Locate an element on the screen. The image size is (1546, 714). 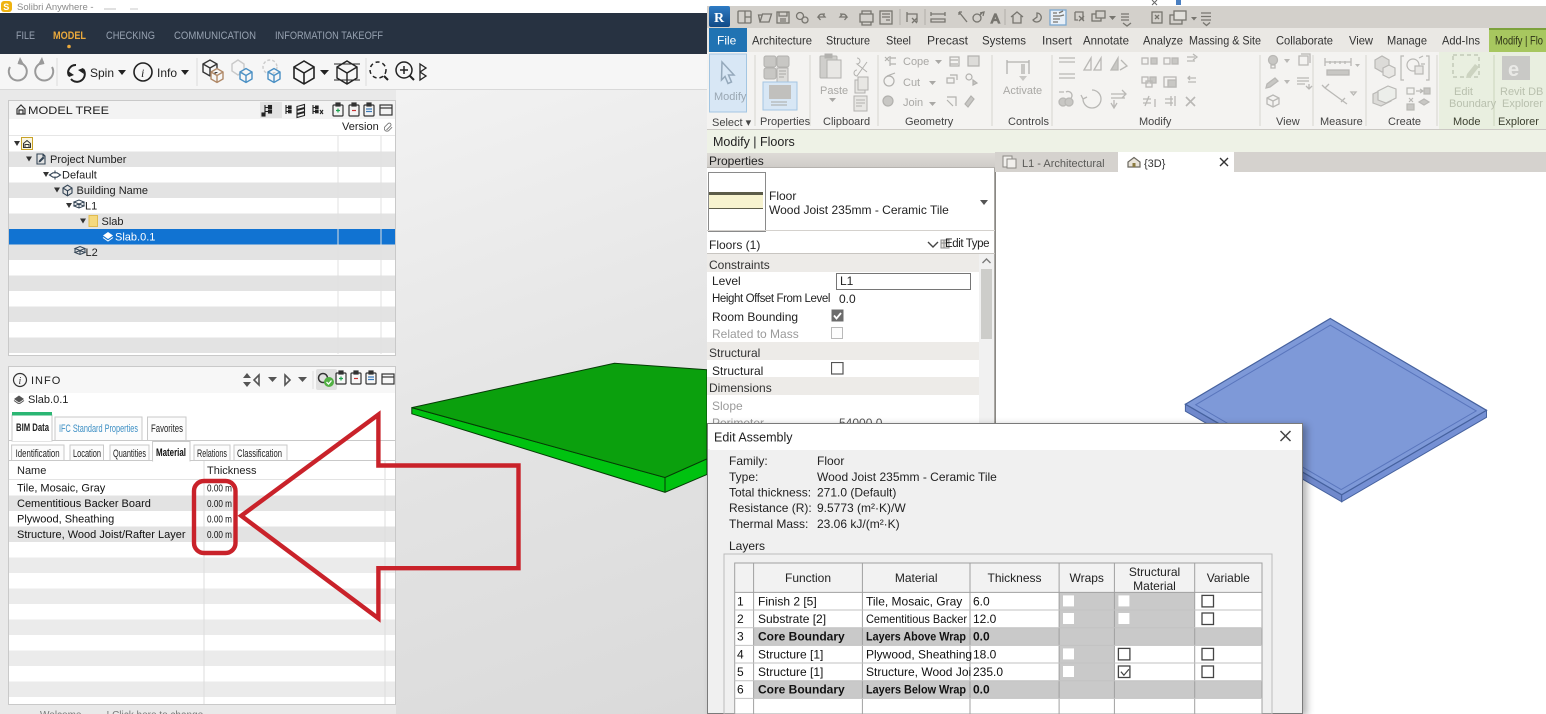
svg-text: 9.5773 (m²·K)/W is located at coordinates (861, 508).